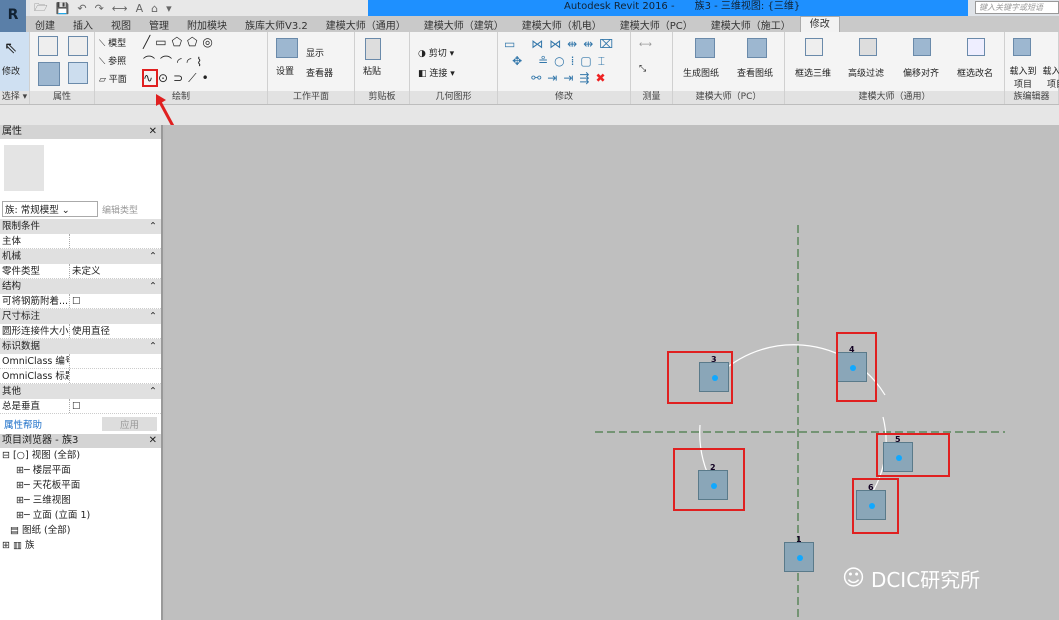 The image size is (1059, 620). What do you see at coordinates (140, 8) in the screenshot?
I see `text-icon: A` at bounding box center [140, 8].